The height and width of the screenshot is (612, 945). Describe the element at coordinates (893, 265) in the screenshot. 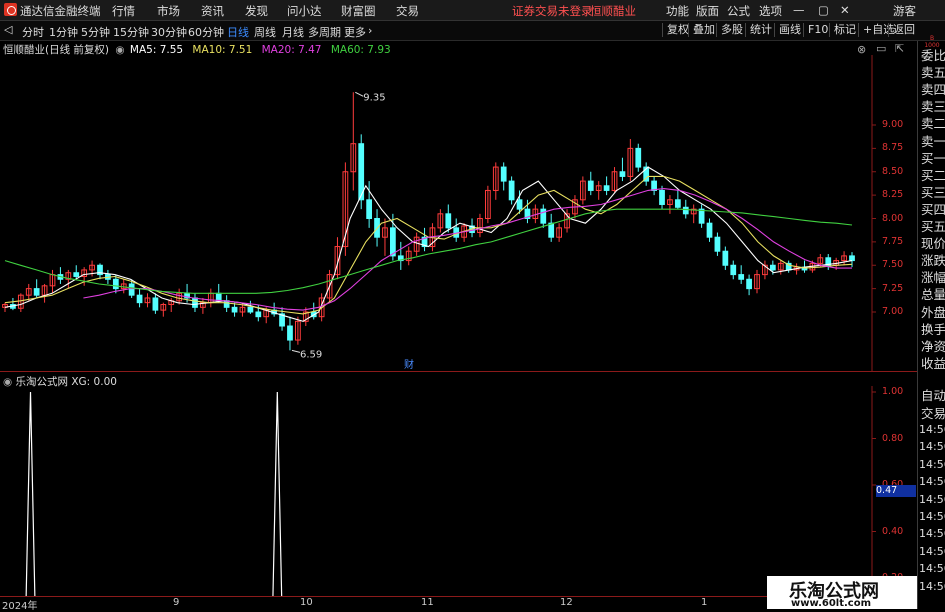

I see `y-tick-label: 7.50` at that location.